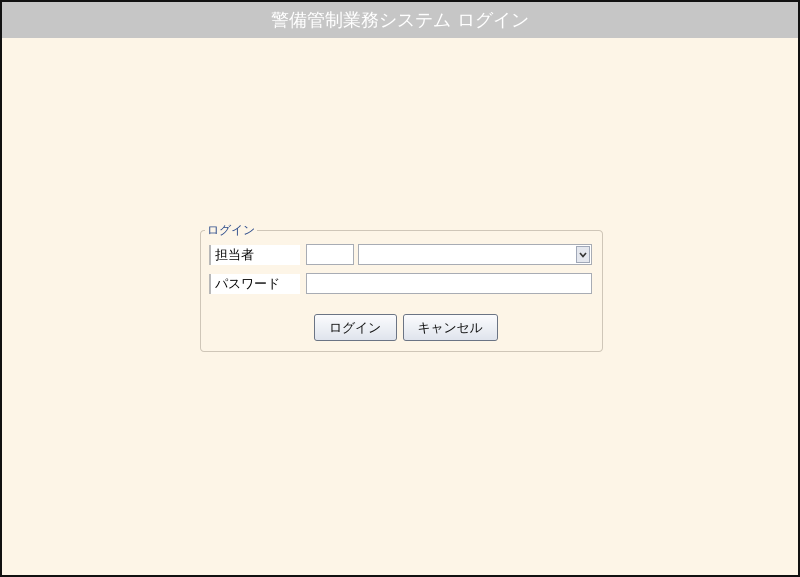 The width and height of the screenshot is (800, 577). Describe the element at coordinates (330, 254) in the screenshot. I see `code-field` at that location.